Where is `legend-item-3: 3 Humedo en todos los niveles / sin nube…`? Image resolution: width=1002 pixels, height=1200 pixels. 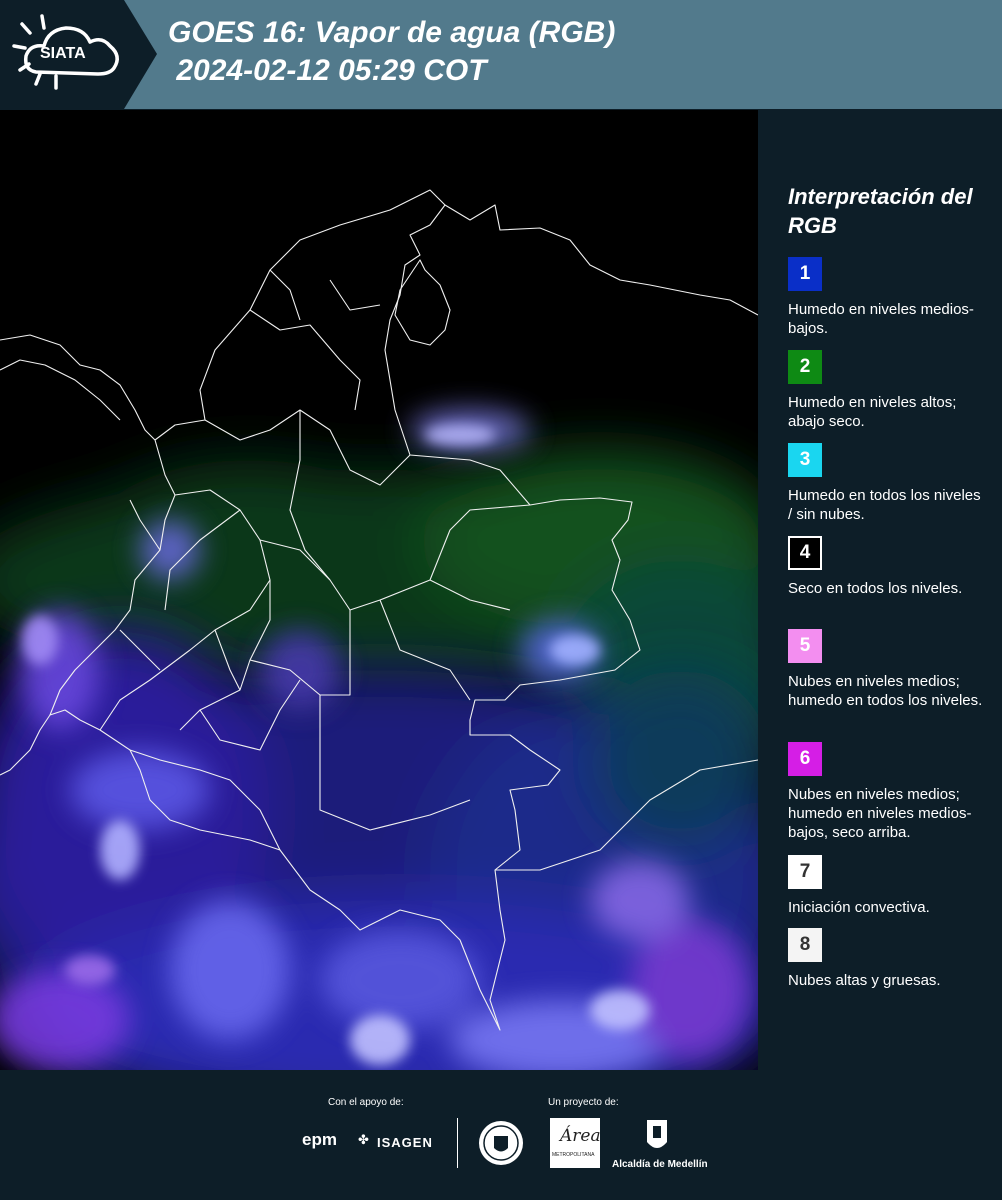
legend-item-3: 3 Humedo en todos los niveles / sin nube… is located at coordinates (888, 483).